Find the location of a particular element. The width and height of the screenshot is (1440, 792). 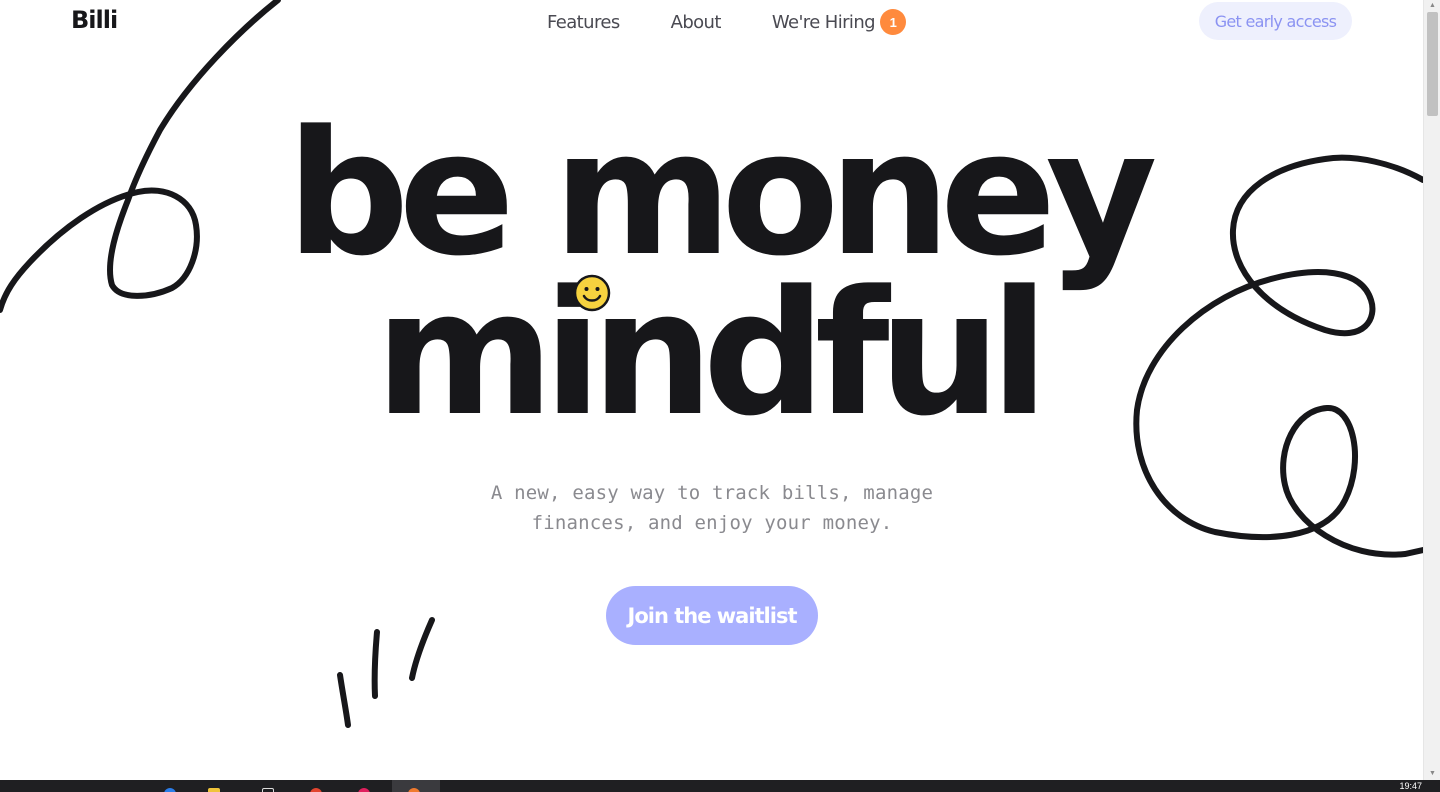

scroll-up-arrow-icon: ▲ is located at coordinates (1432, 6).